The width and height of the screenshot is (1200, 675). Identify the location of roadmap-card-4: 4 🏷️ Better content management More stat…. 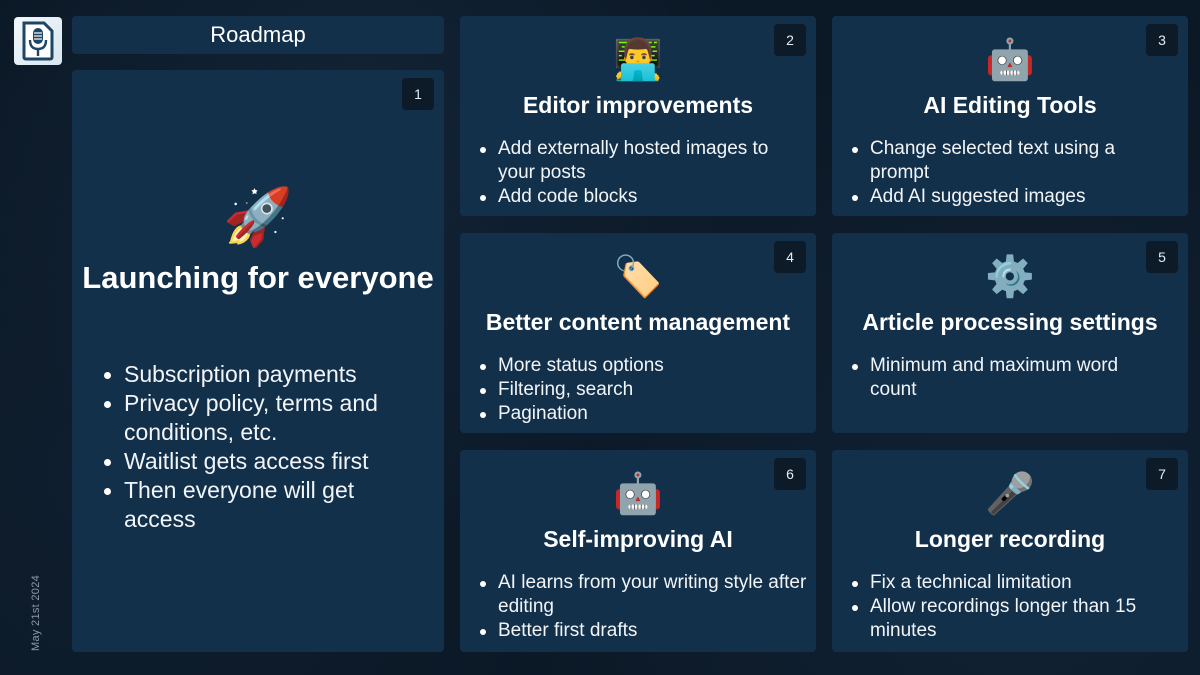
(638, 333).